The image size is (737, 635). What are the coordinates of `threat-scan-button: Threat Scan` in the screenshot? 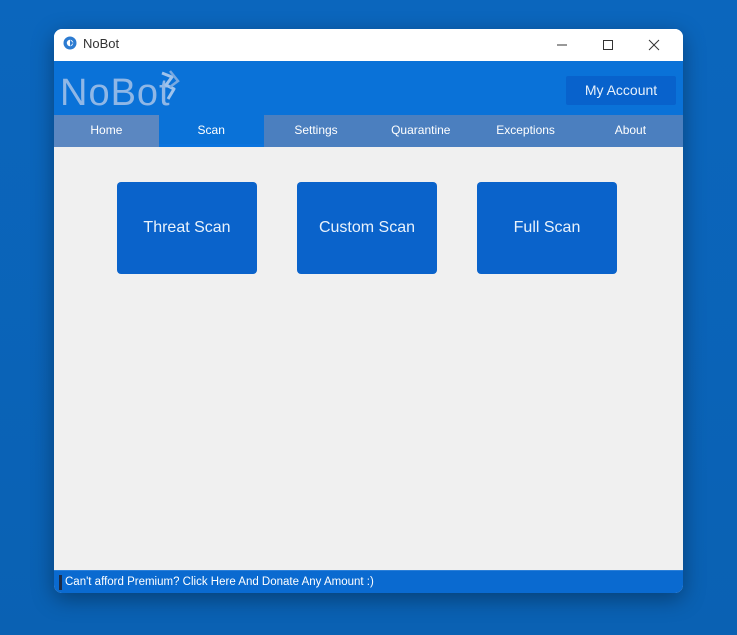 It's located at (187, 228).